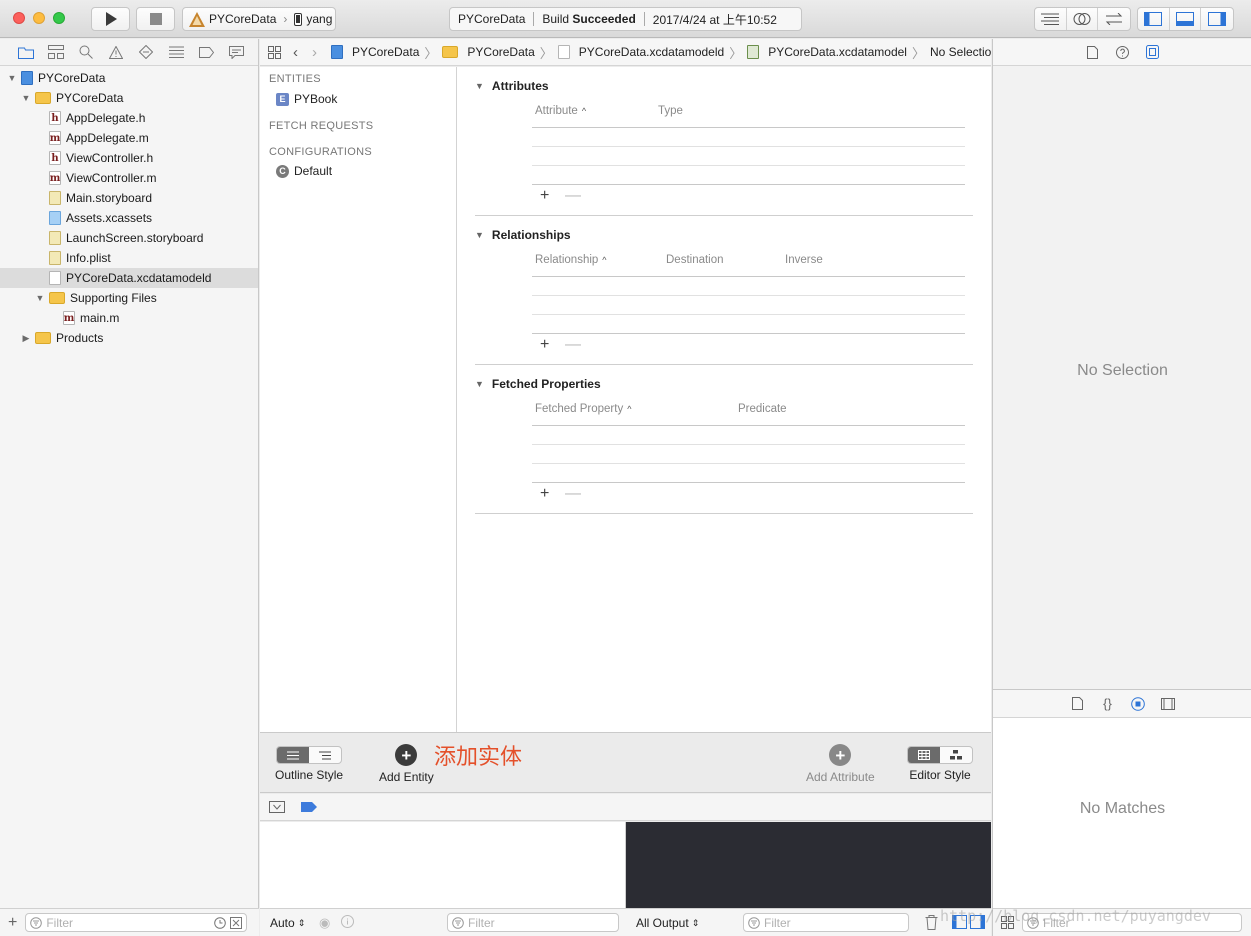 This screenshot has height=936, width=1251. I want to click on console-output-select: All Output ⇕, so click(667, 923).